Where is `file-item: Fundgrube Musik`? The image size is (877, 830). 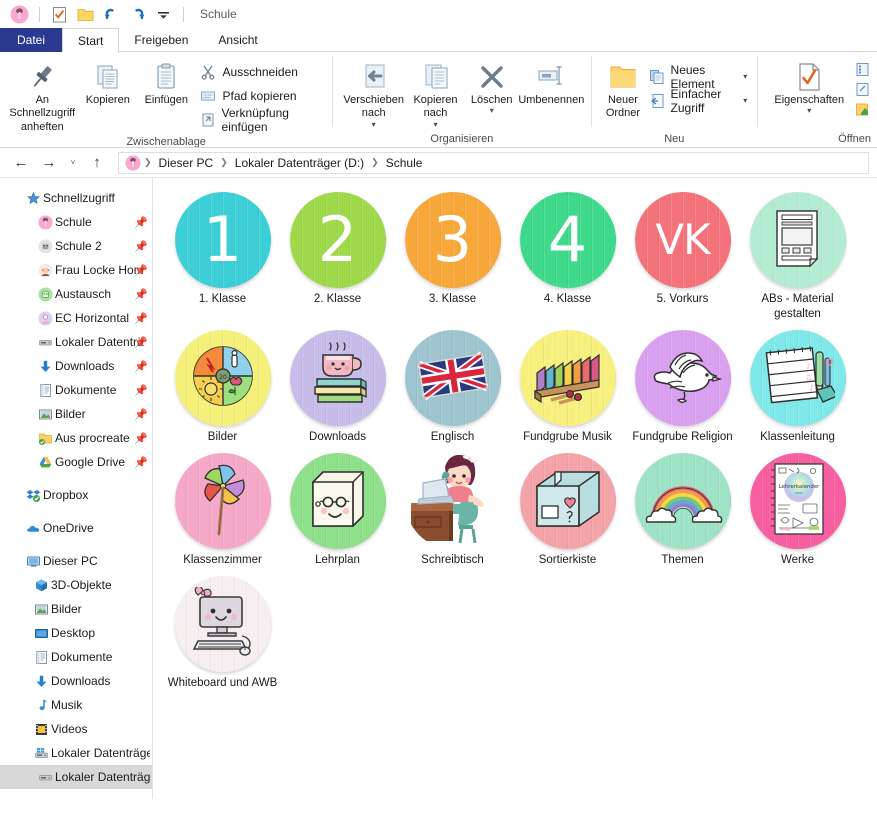
file-item: Fundgrube Musik is located at coordinates (567, 385).